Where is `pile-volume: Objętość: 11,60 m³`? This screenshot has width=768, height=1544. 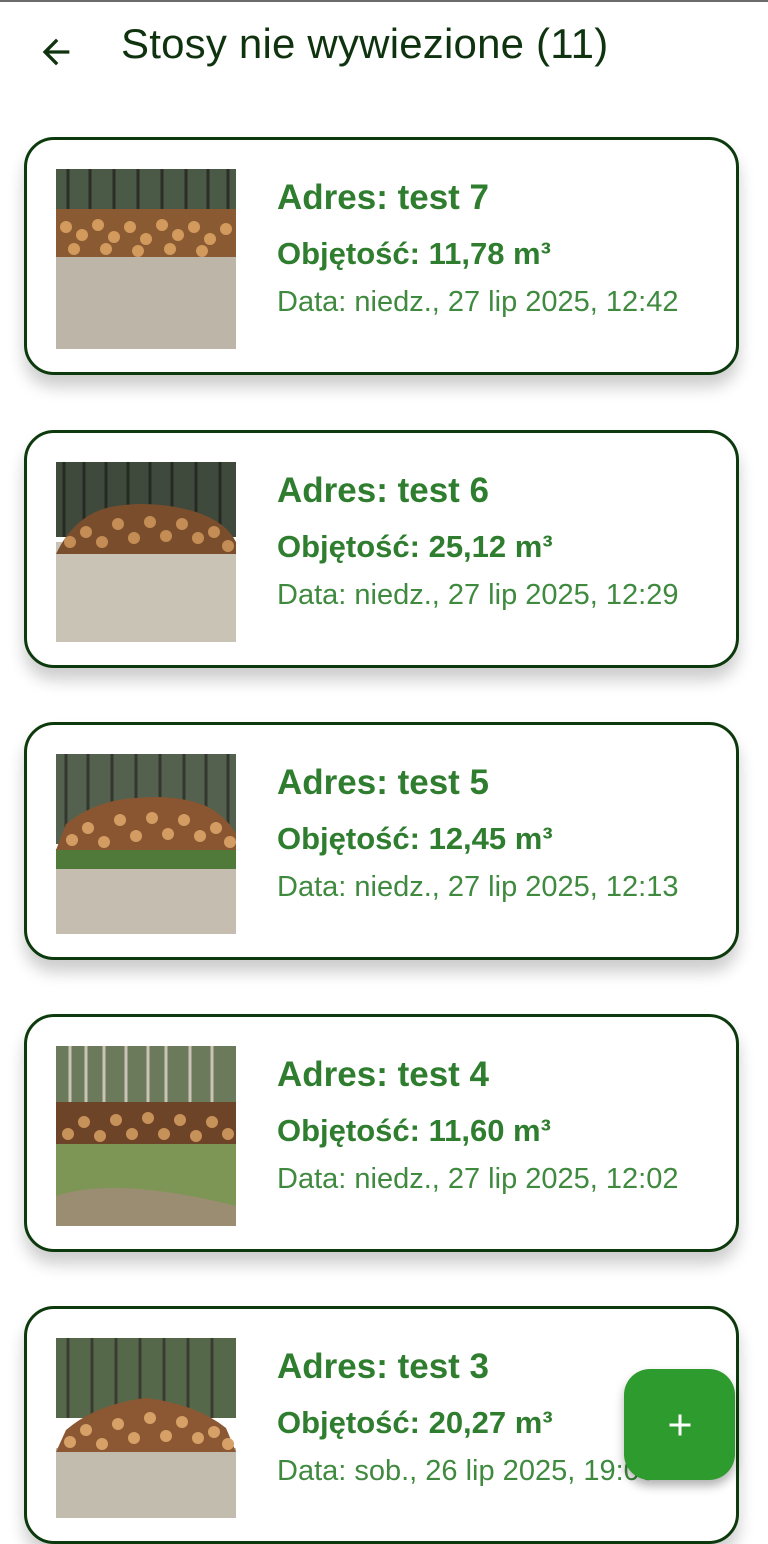
pile-volume: Objętość: 11,60 m³ is located at coordinates (414, 1130).